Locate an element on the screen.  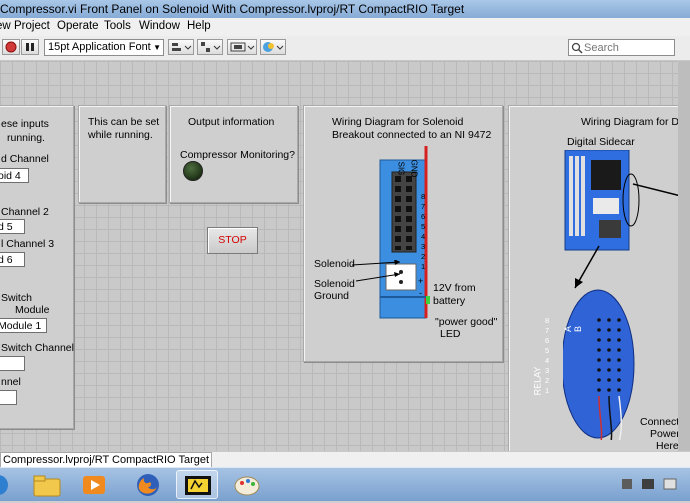
menu-window: Window is located at coordinates (159, 26).